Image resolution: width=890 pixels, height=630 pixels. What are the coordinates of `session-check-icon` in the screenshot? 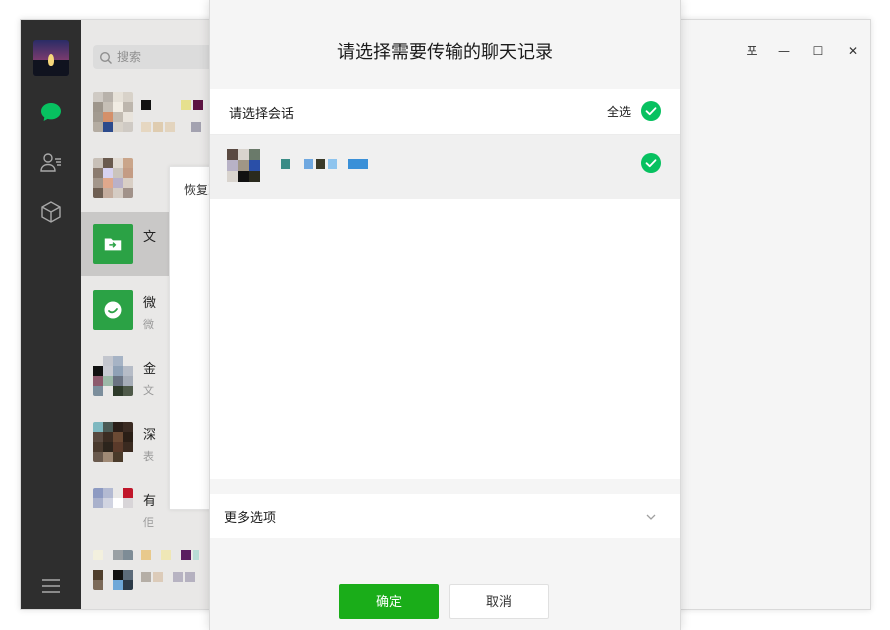 It's located at (651, 163).